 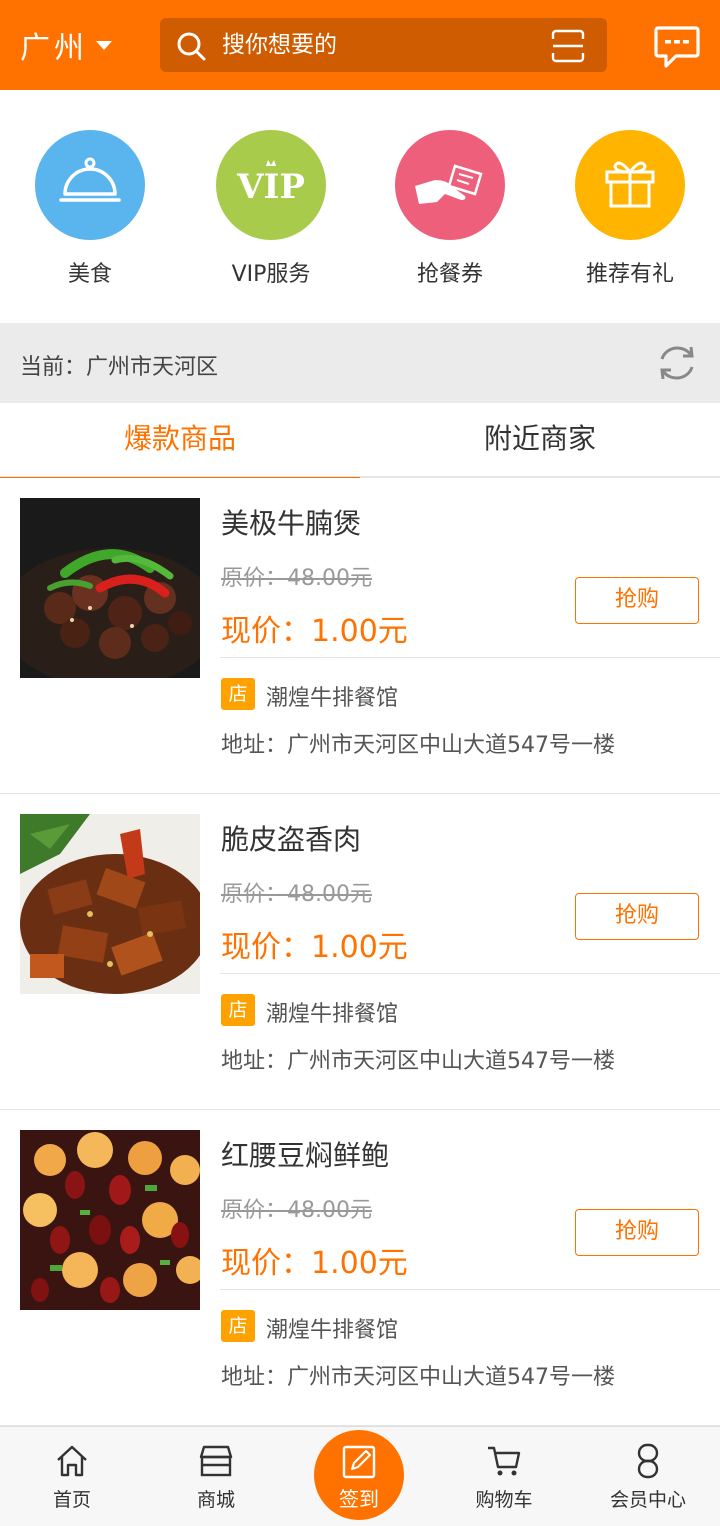 I want to click on coupon-icon, so click(x=449, y=184).